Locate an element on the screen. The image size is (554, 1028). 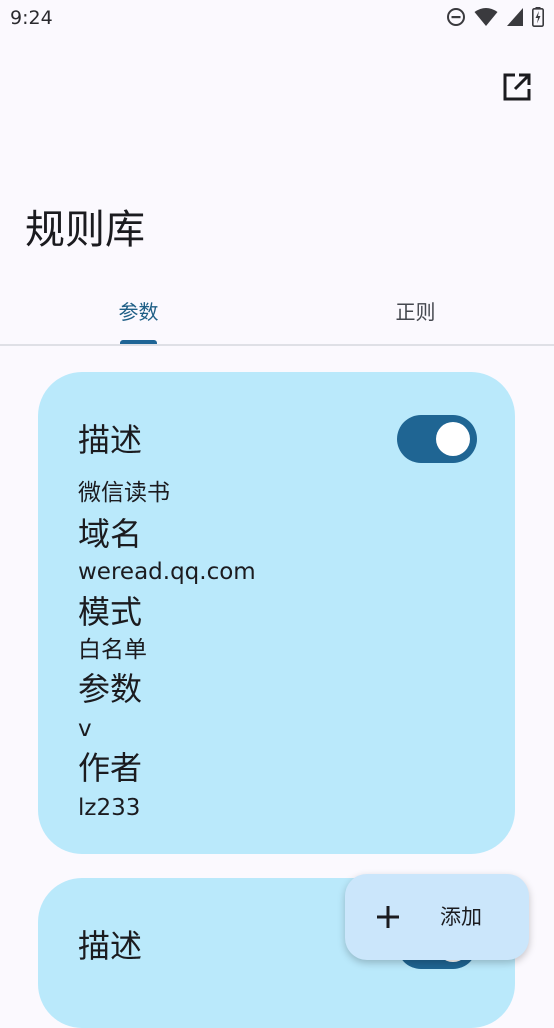
open-in-new-icon is located at coordinates (517, 87).